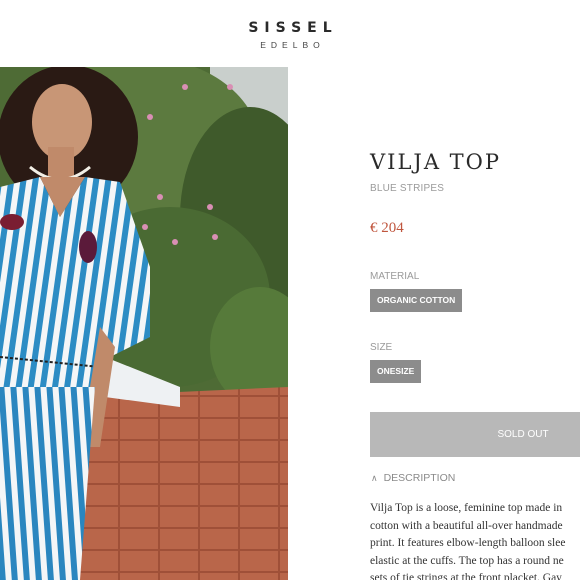 This screenshot has width=580, height=580. I want to click on product-price: € 204, so click(387, 228).